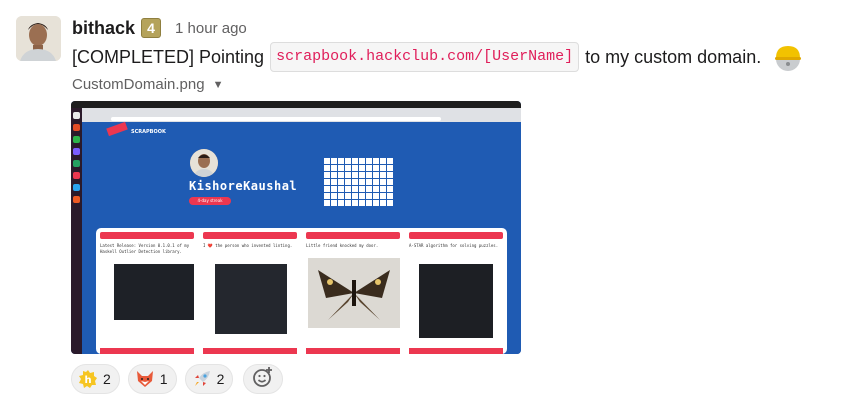  What do you see at coordinates (218, 85) in the screenshot?
I see `chevron-down-icon: ▼` at bounding box center [218, 85].